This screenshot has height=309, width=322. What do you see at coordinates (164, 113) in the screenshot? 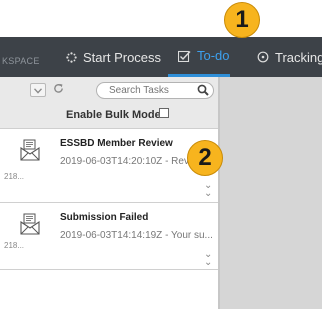
I see `bulk-mode-checkbox` at bounding box center [164, 113].